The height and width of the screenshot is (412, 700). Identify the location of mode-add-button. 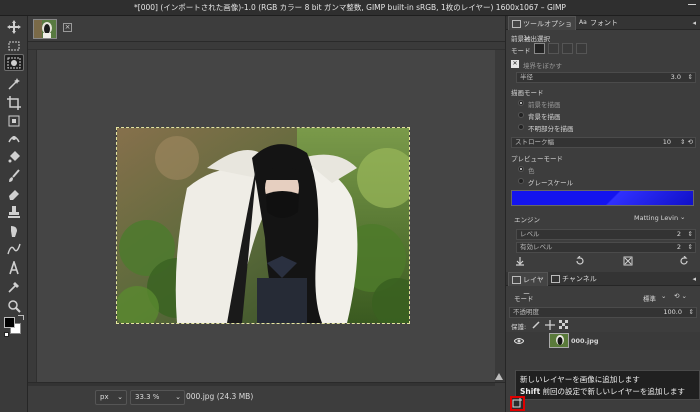
(553, 48).